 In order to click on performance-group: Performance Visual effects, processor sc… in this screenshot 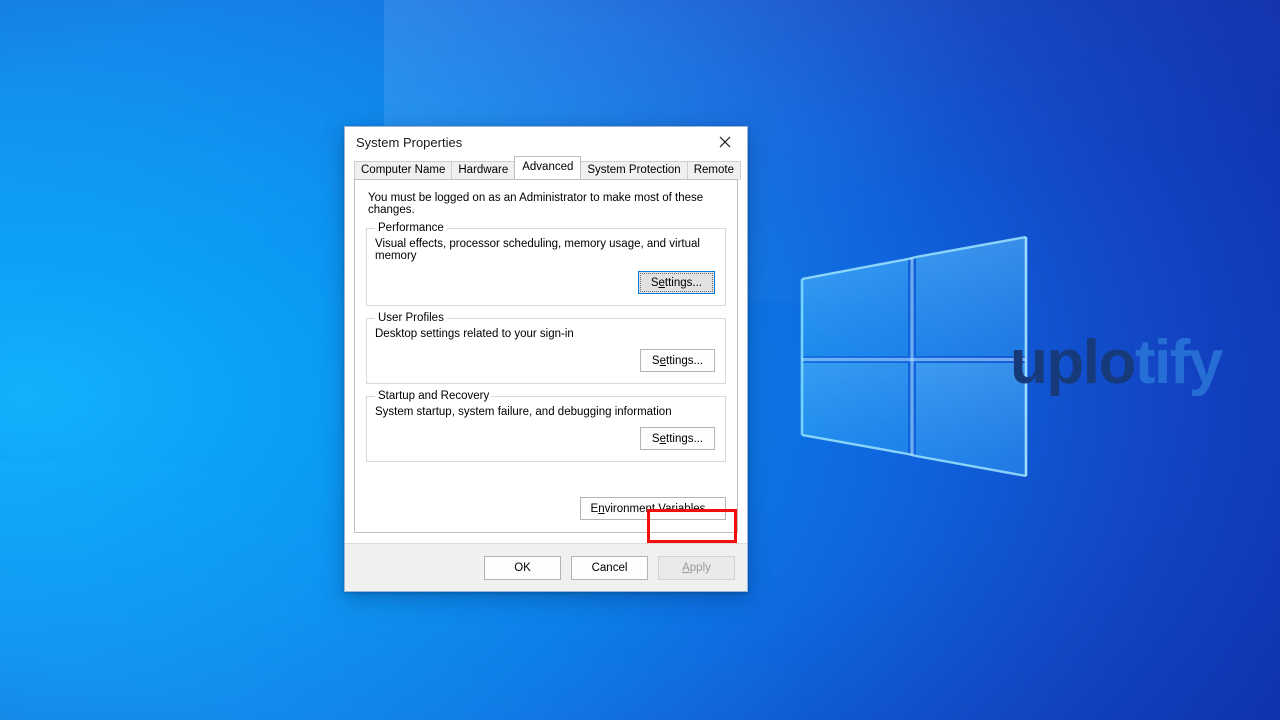, I will do `click(546, 264)`.